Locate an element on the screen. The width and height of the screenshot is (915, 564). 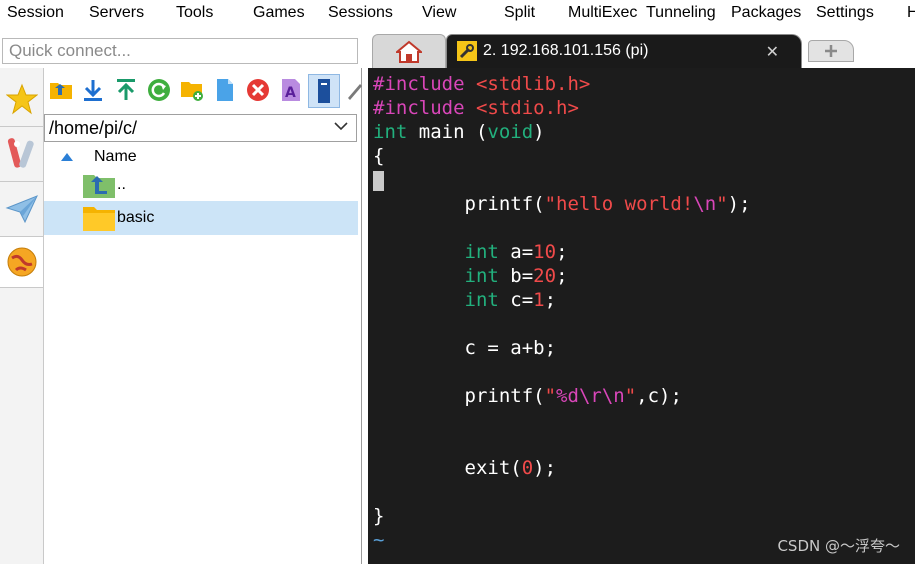
terminal-line: exit(0); is located at coordinates (465, 468).